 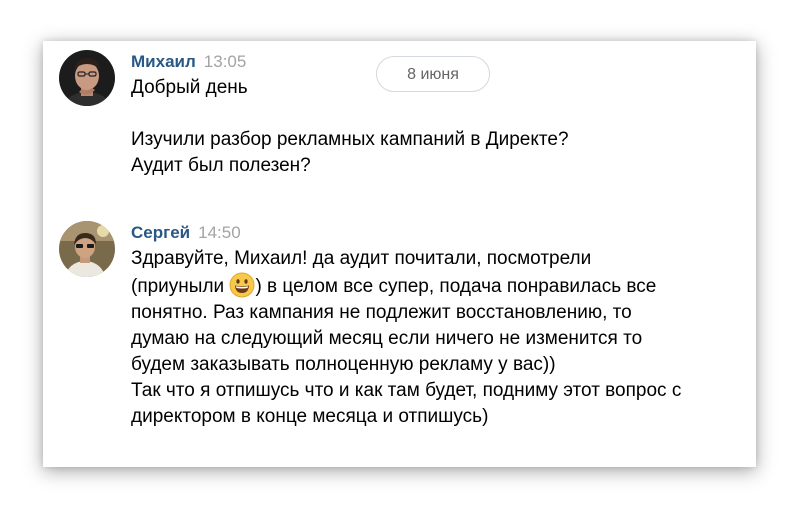 What do you see at coordinates (438, 233) in the screenshot?
I see `message-header: Сергей 14:50` at bounding box center [438, 233].